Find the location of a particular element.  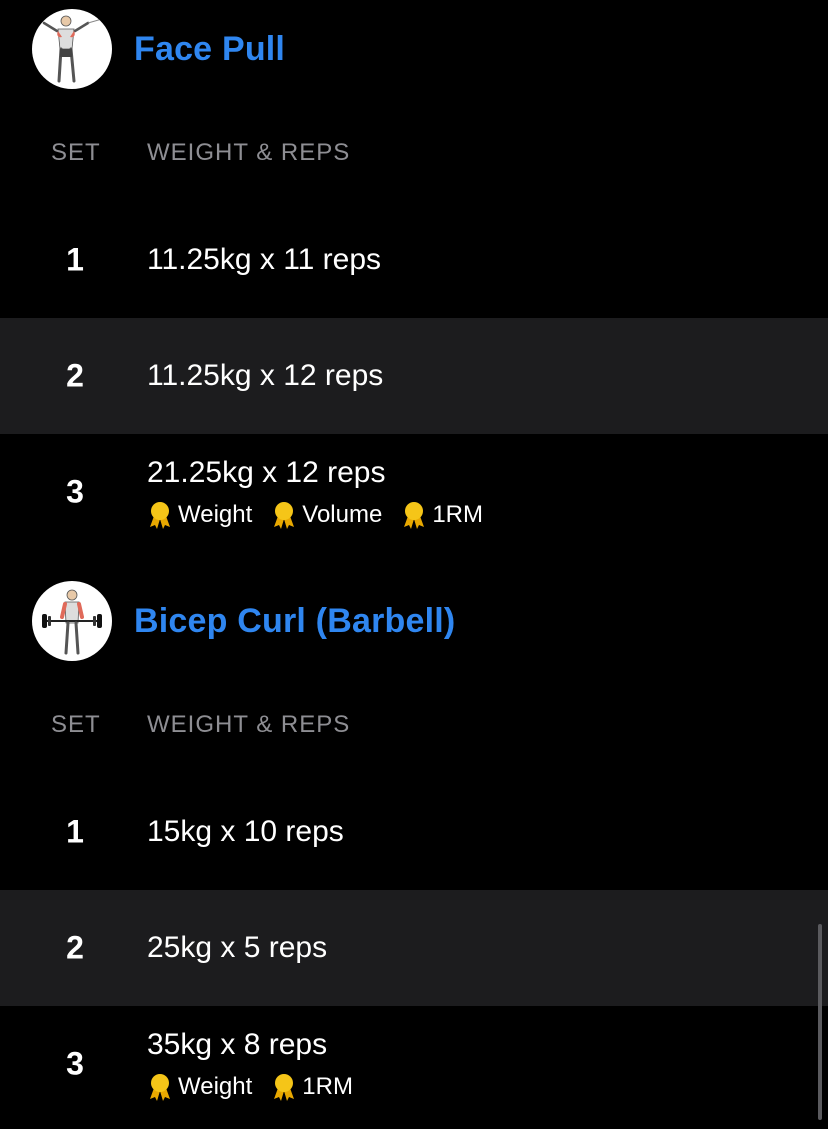

exercise-header: Bicep Curl (Barbell) is located at coordinates (243, 621).